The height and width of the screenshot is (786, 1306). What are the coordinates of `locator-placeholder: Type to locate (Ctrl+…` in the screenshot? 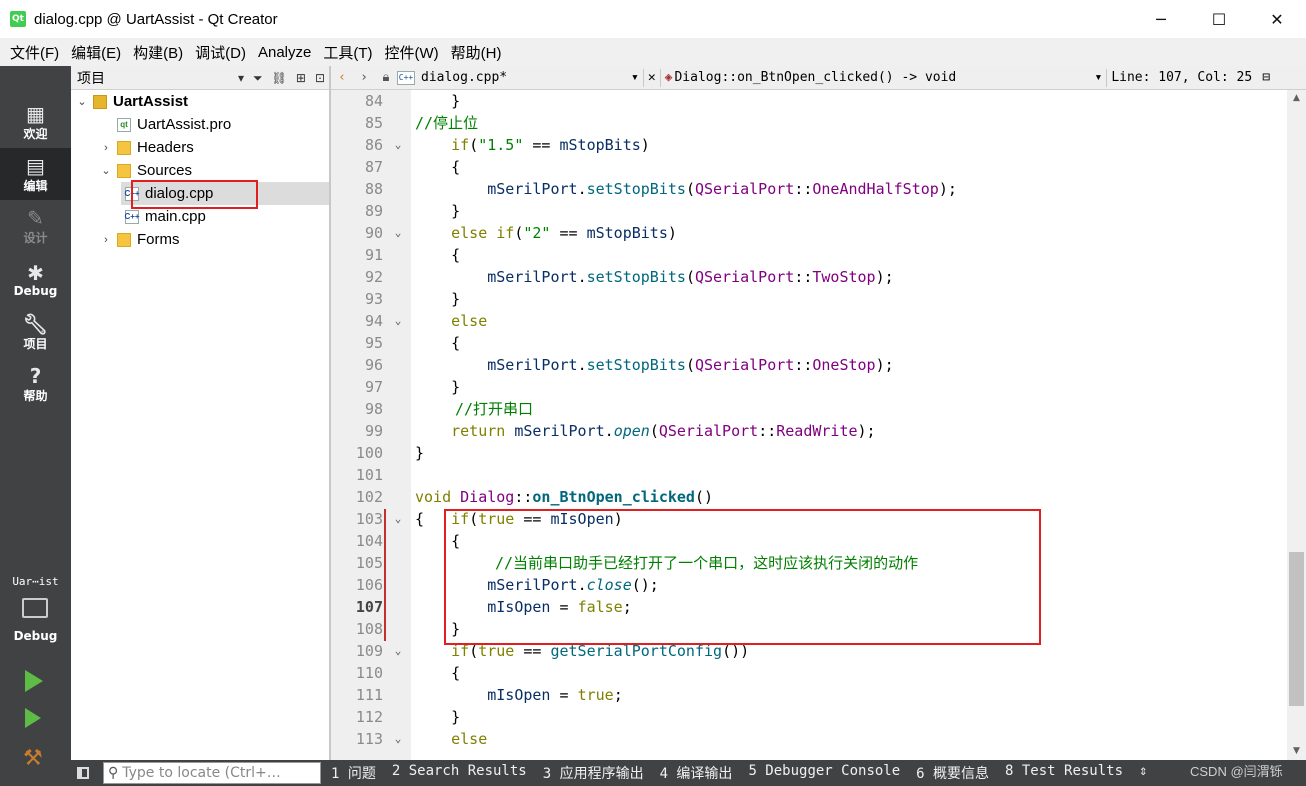 It's located at (201, 773).